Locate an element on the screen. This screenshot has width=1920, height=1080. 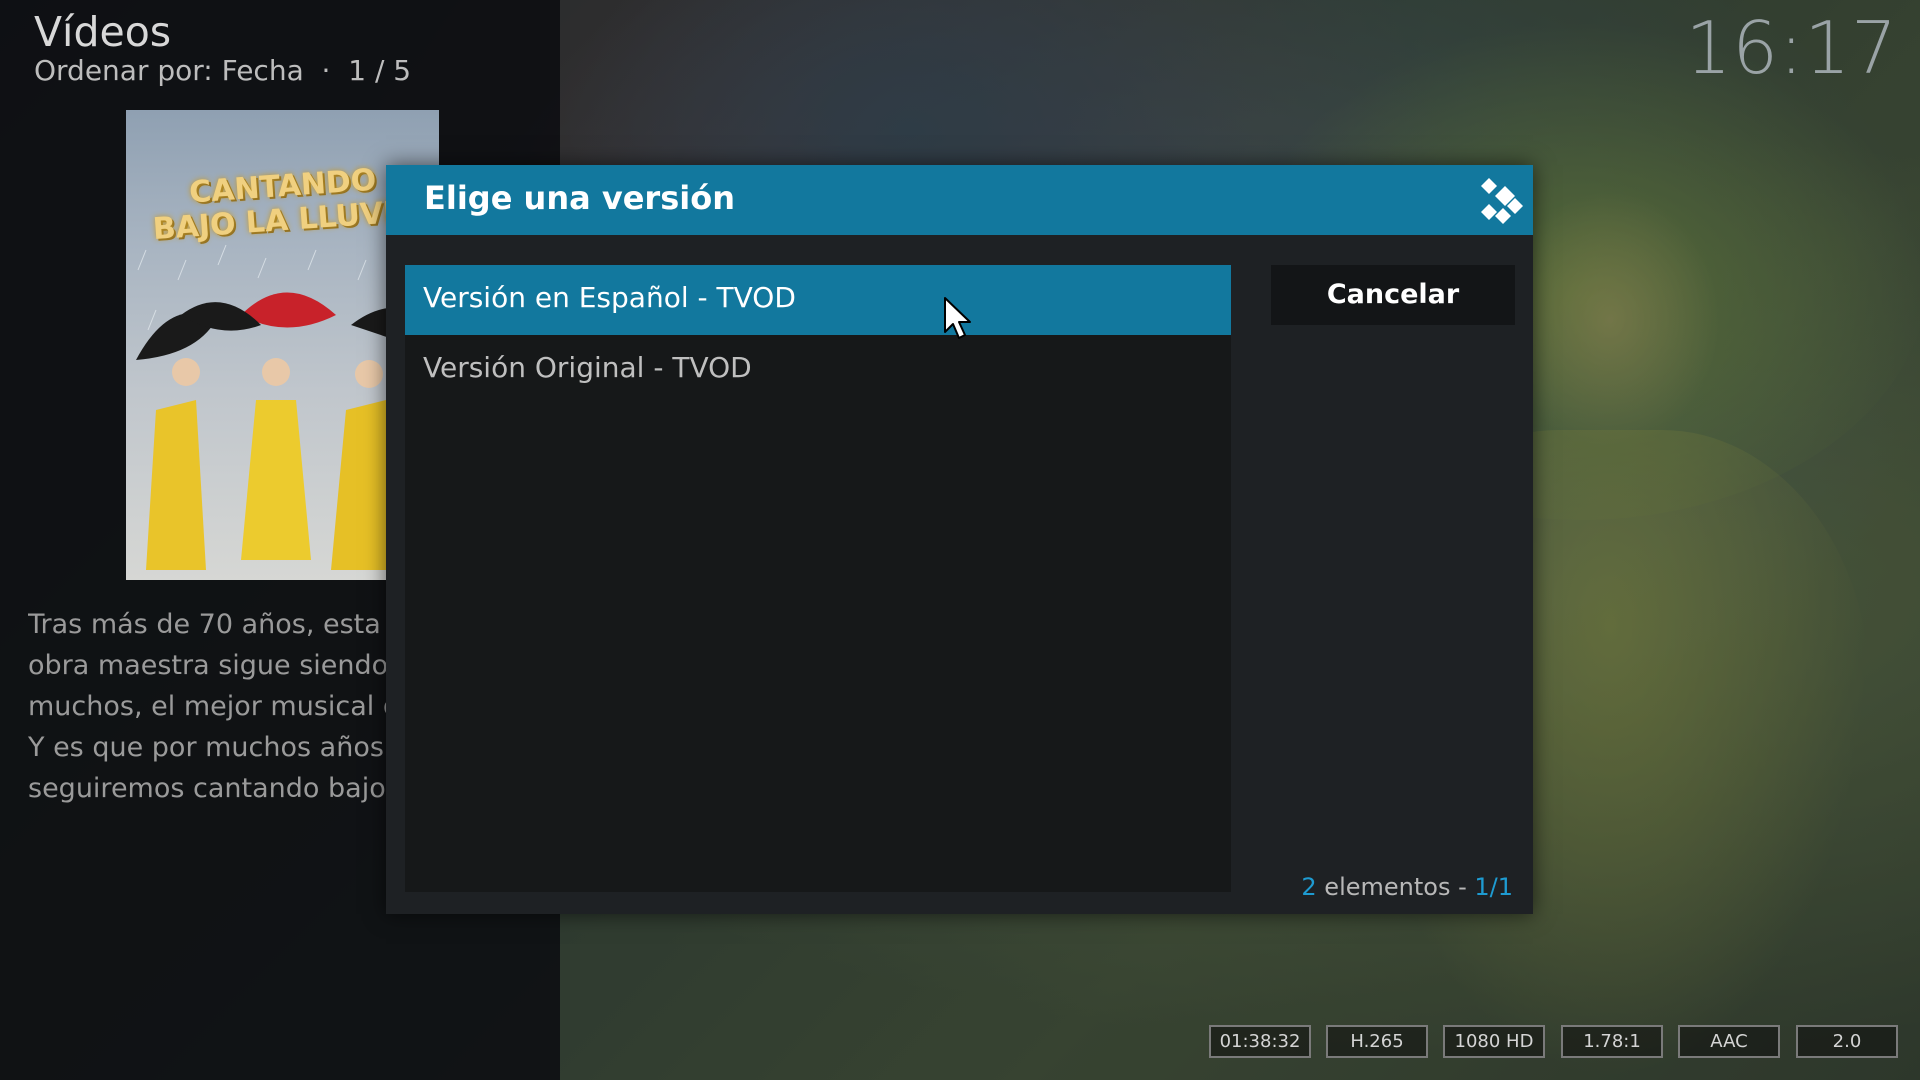
page-title: Vídeos is located at coordinates (103, 32).